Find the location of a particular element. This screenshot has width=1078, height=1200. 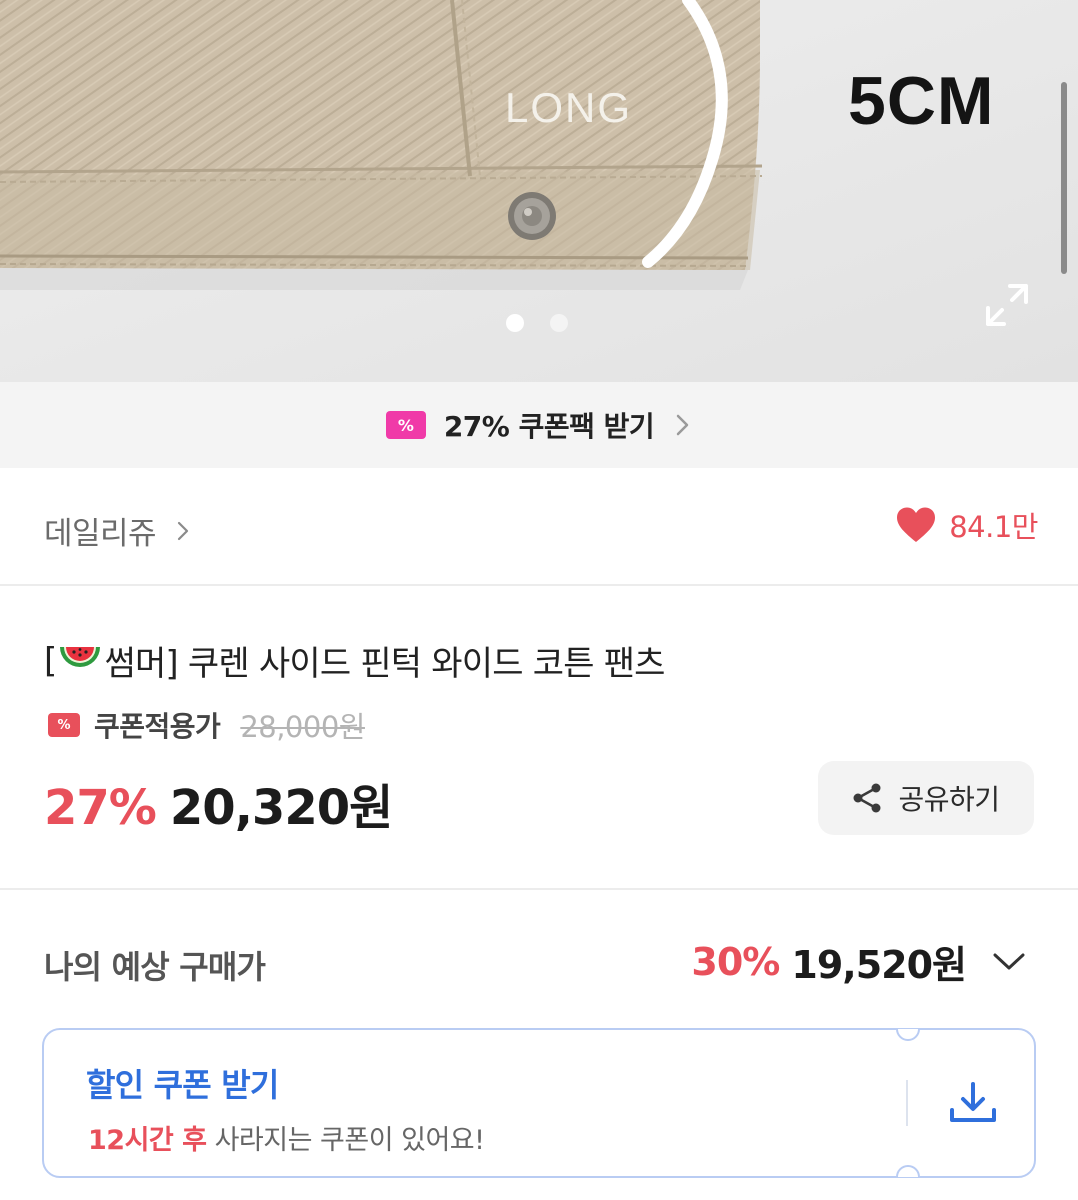

carousel-dot-active is located at coordinates (515, 323).